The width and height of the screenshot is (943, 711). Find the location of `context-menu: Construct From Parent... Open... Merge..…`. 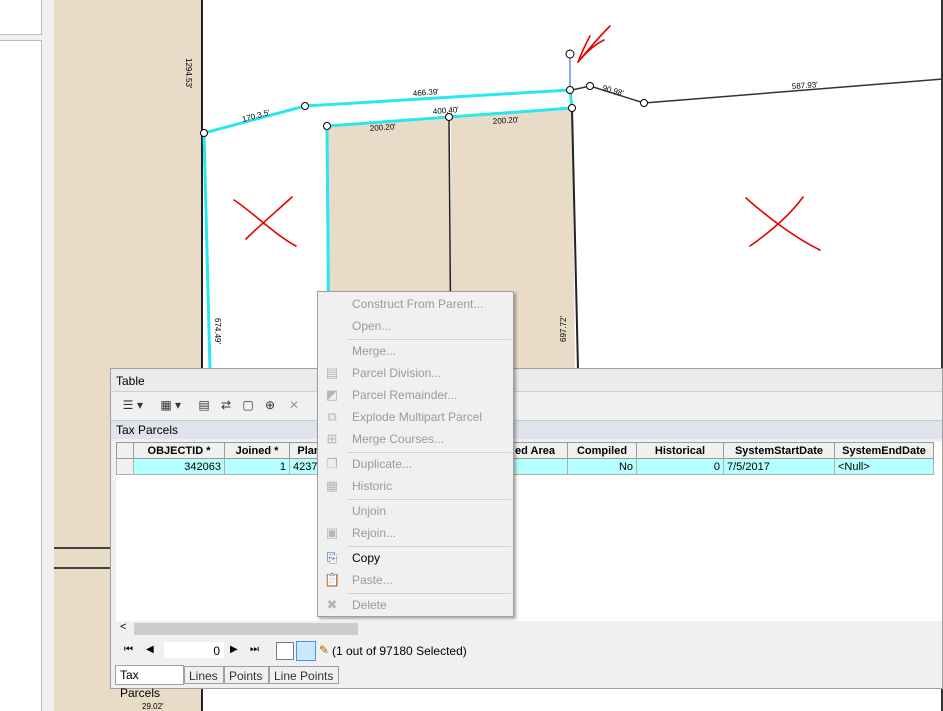

context-menu: Construct From Parent... Open... Merge..… is located at coordinates (415, 454).